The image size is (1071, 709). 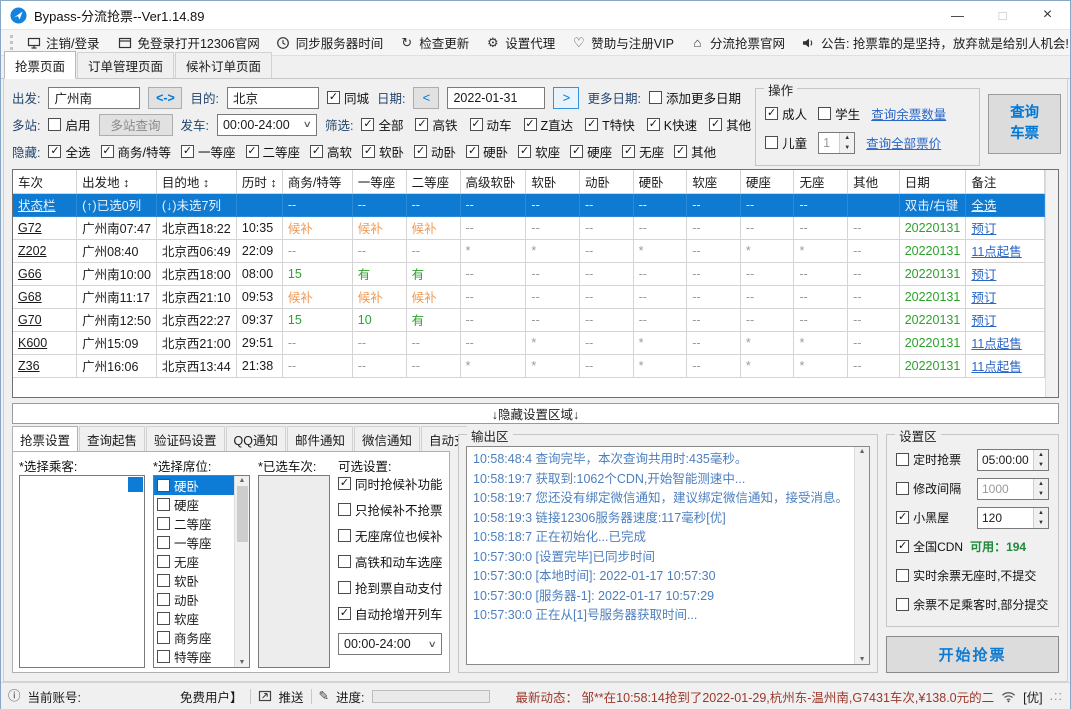 What do you see at coordinates (922, 517) in the screenshot?
I see `setting-checkbox: 小黑屋` at bounding box center [922, 517].